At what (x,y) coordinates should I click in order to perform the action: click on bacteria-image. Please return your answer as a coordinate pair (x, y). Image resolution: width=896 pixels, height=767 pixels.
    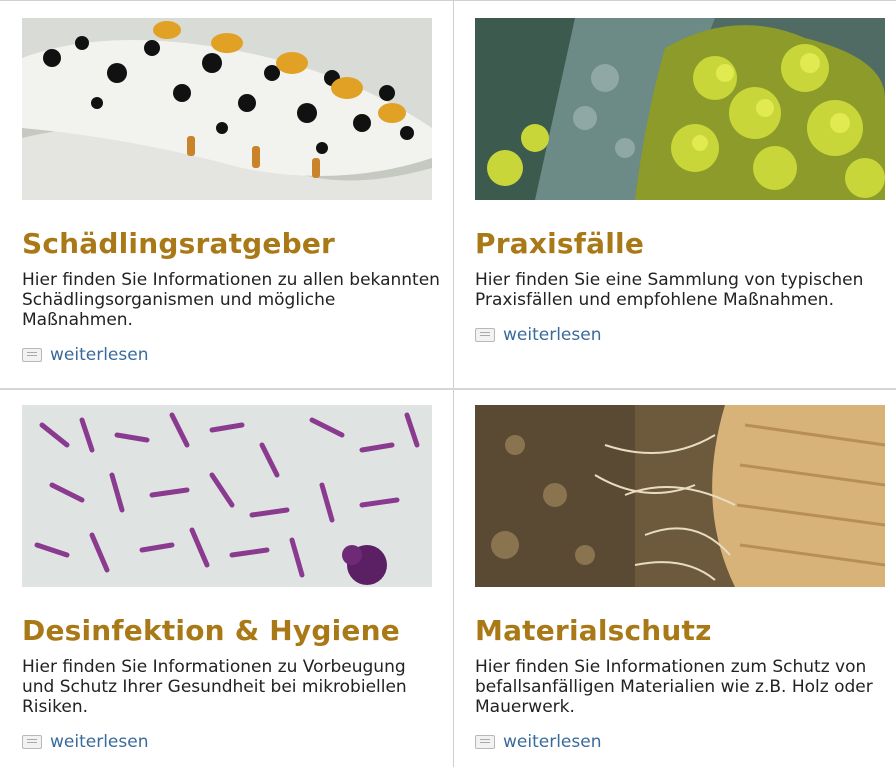
    Looking at the image, I should click on (227, 496).